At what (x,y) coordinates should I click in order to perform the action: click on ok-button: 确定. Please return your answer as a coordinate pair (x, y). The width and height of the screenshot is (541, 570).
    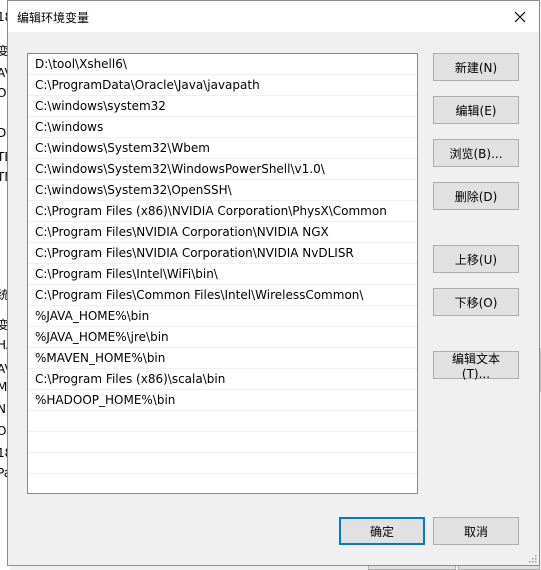
    Looking at the image, I should click on (382, 531).